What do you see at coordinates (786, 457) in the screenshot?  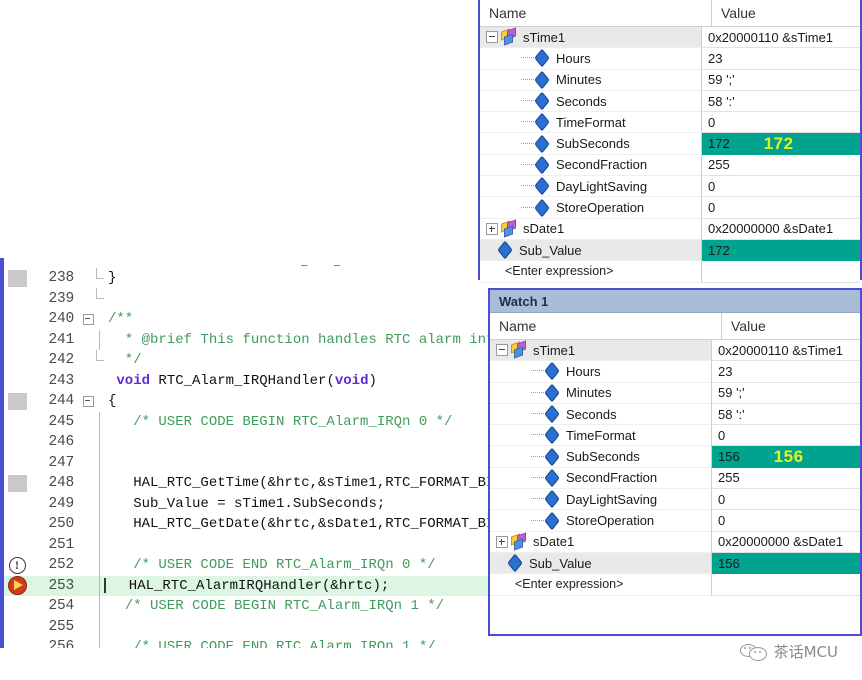 I see `watch-row-value-cell: 156 156` at bounding box center [786, 457].